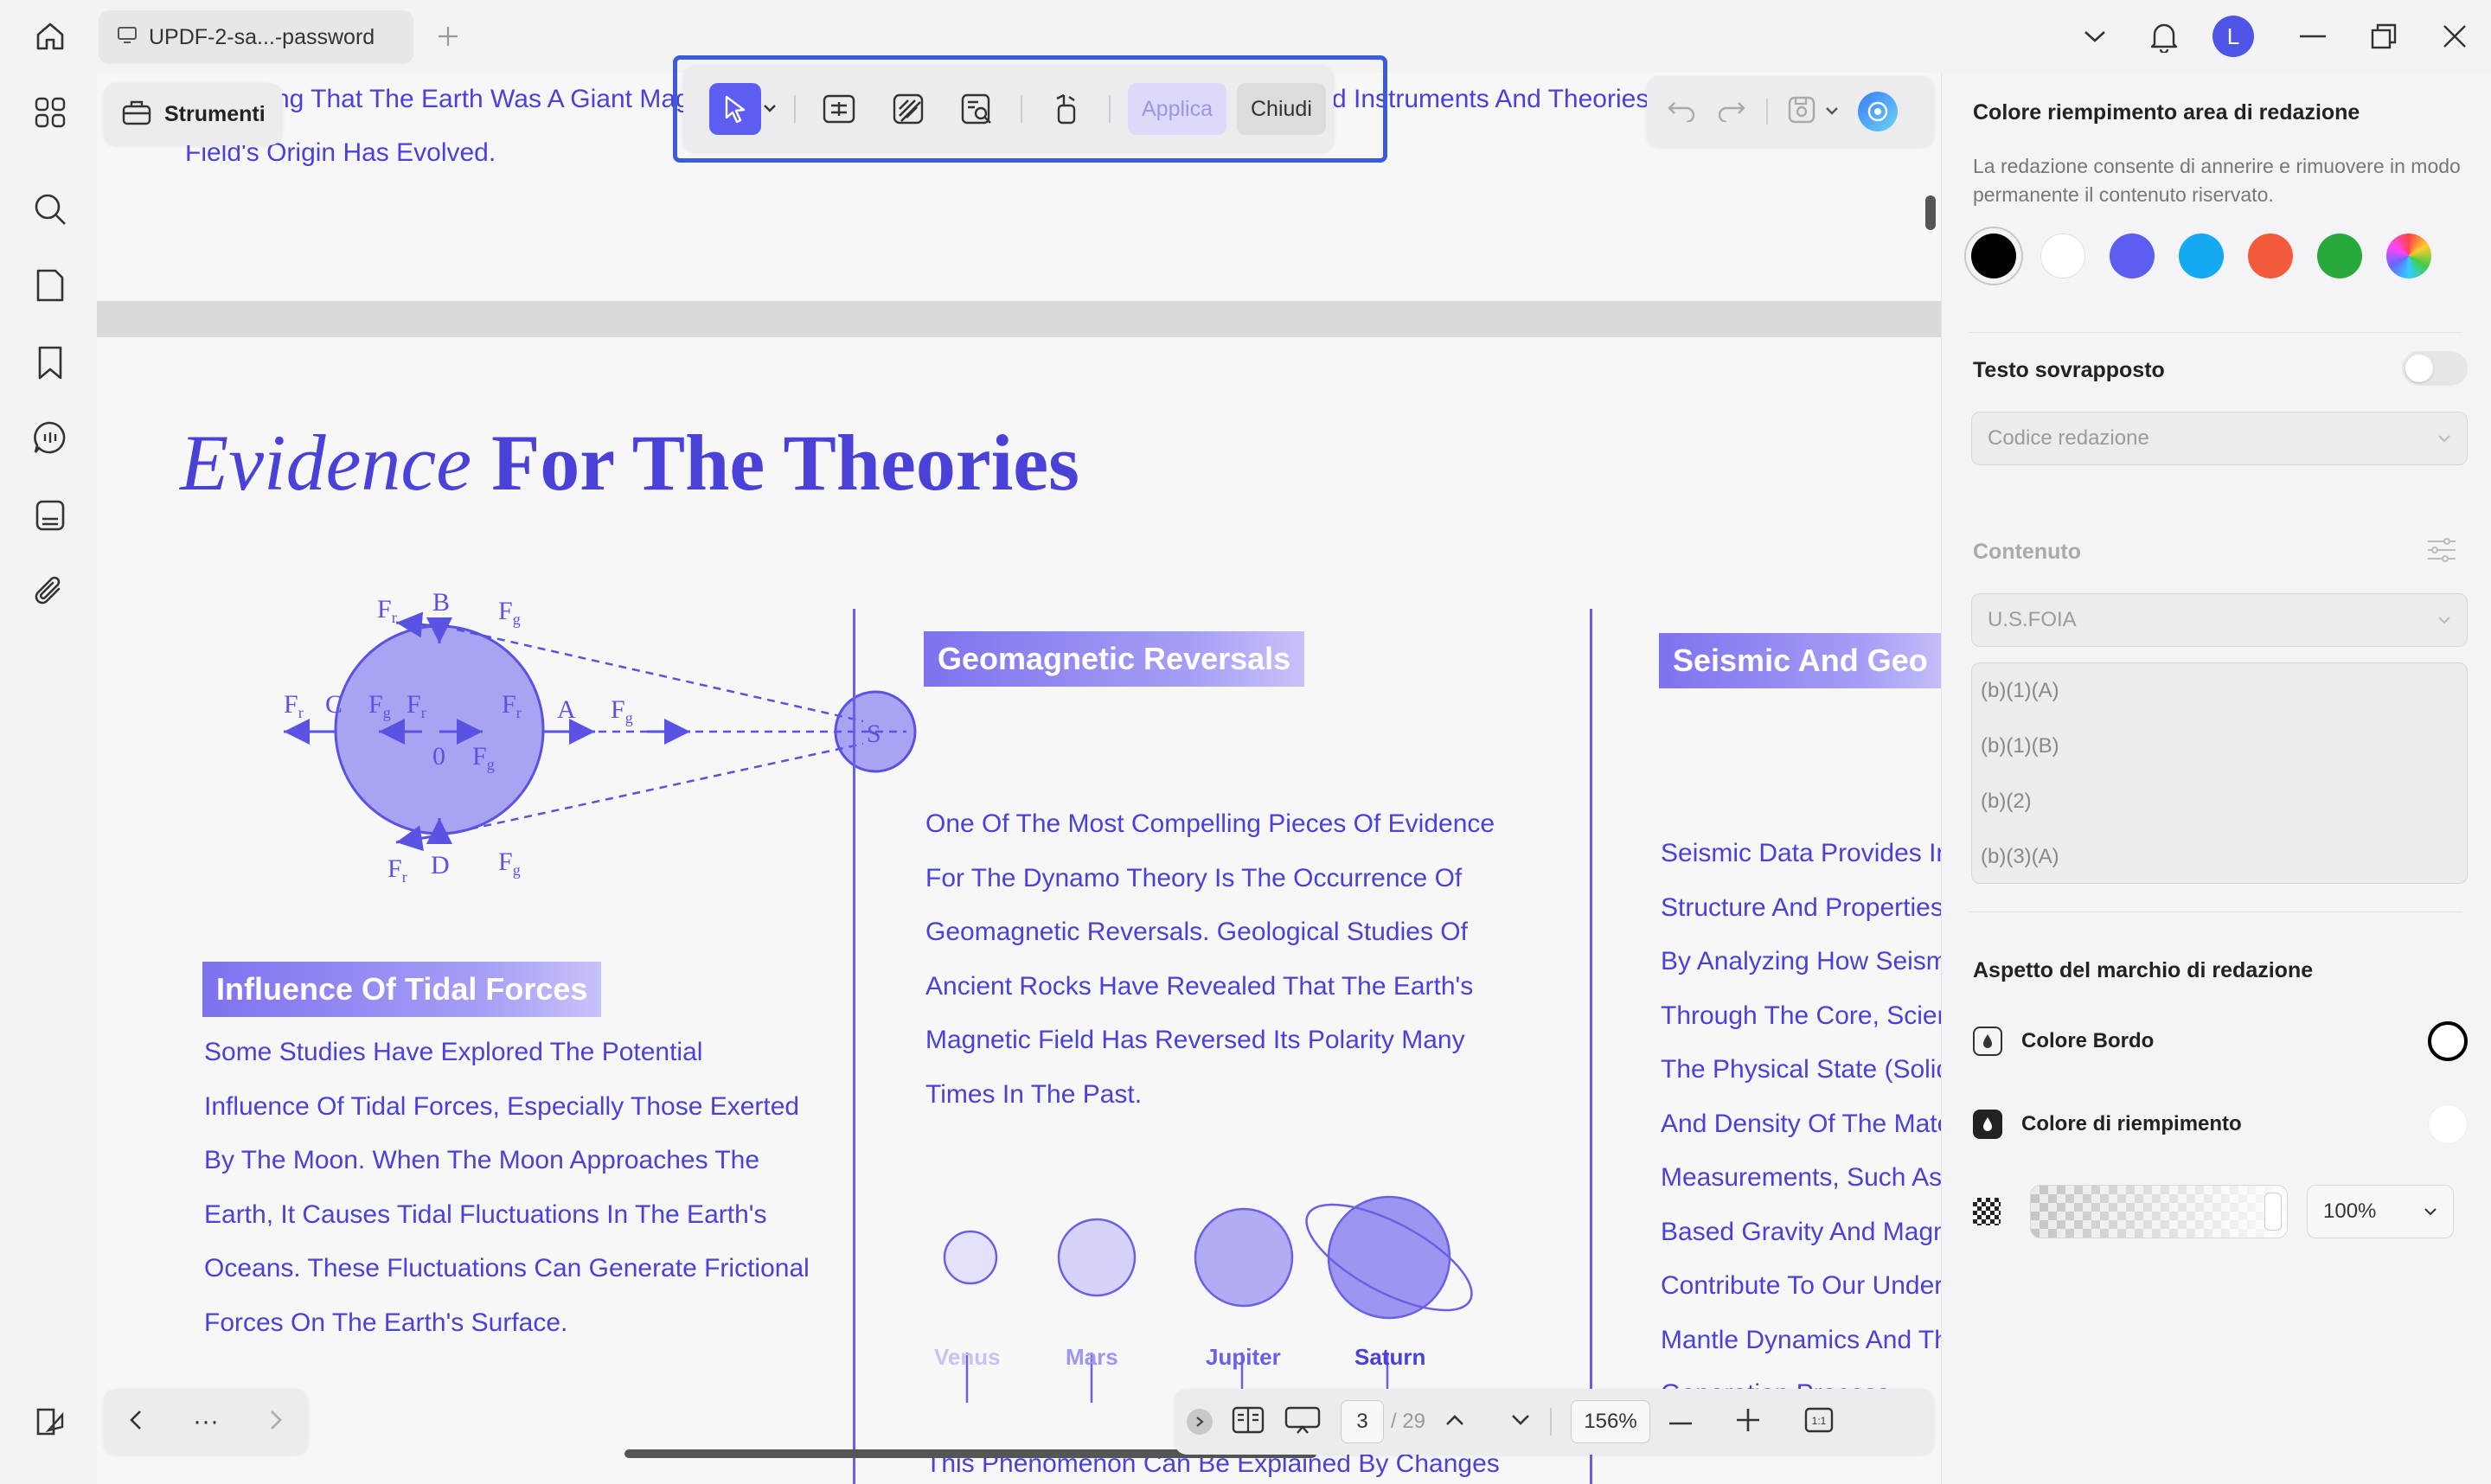  I want to click on page-down-icon, so click(1520, 1422).